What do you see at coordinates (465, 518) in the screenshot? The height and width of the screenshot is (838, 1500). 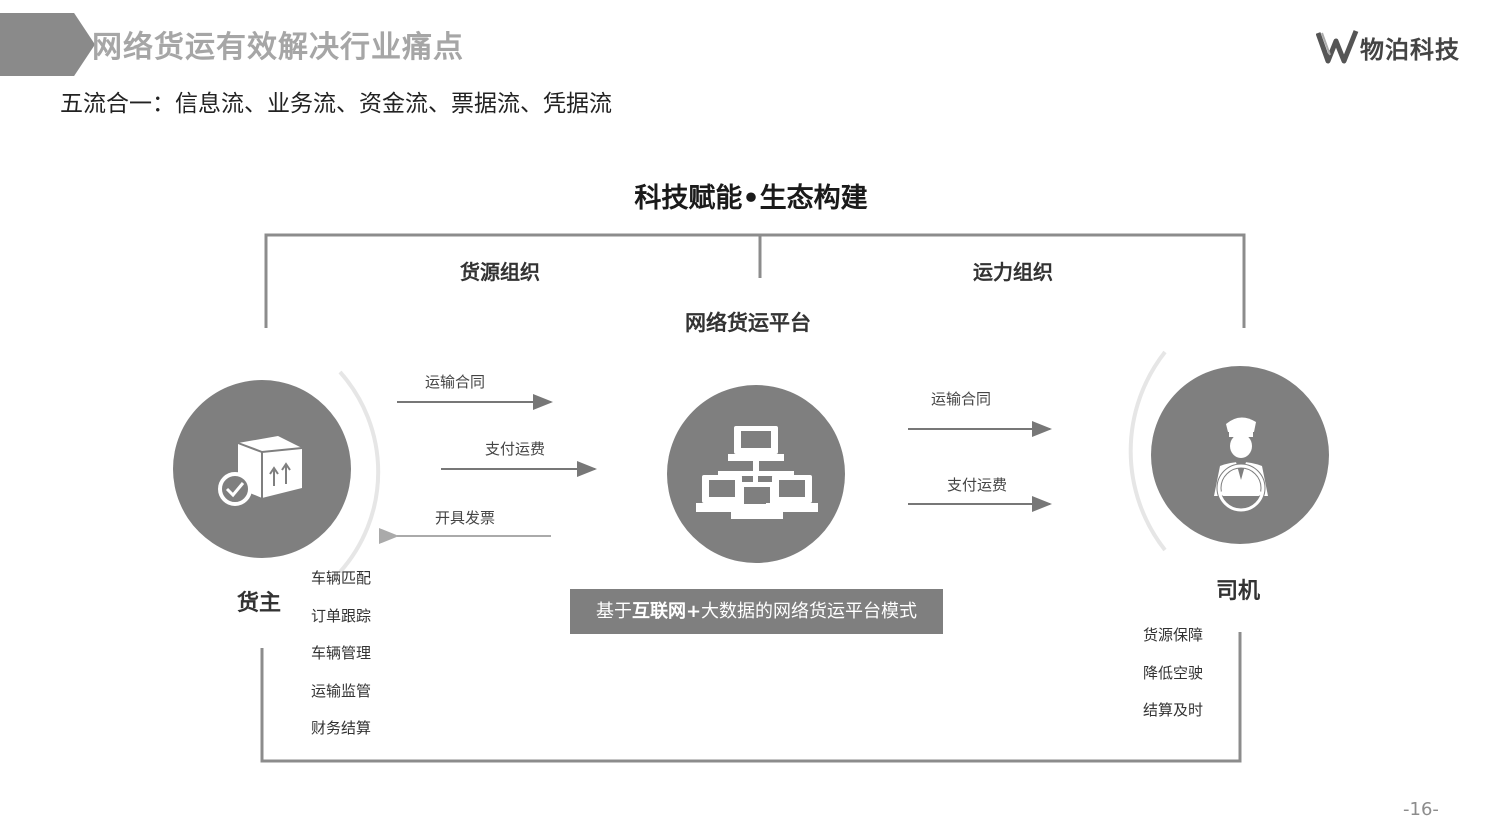 I see `left-flow-label-invoice: 开具发票` at bounding box center [465, 518].